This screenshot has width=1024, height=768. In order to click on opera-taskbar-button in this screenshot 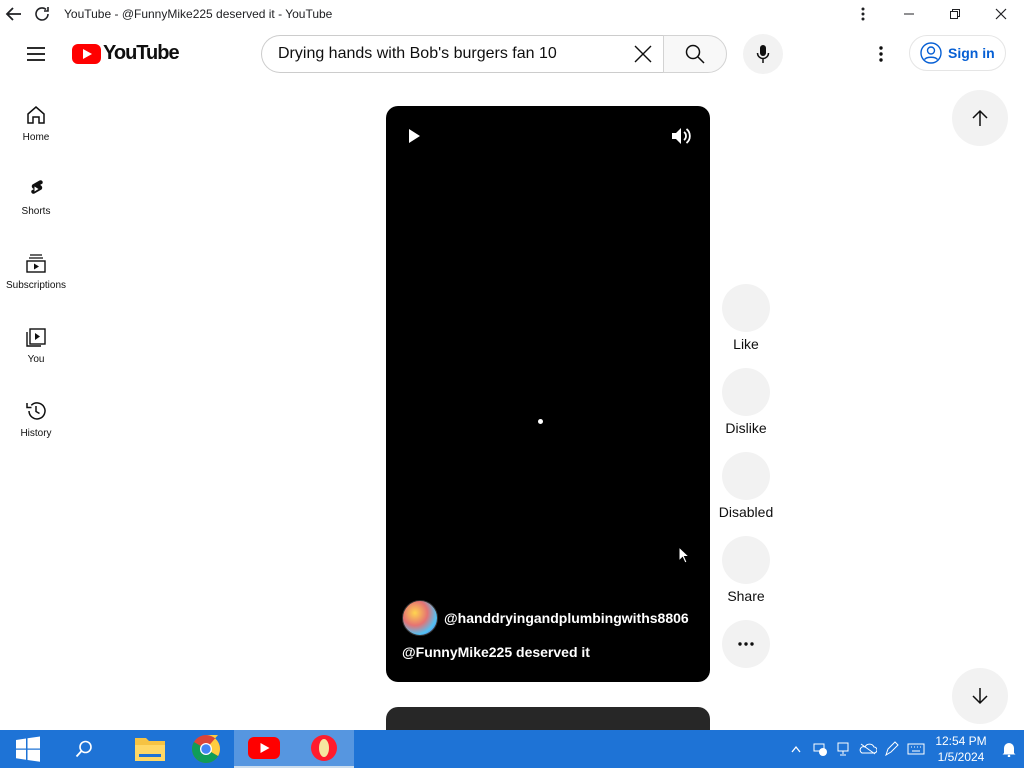, I will do `click(324, 749)`.